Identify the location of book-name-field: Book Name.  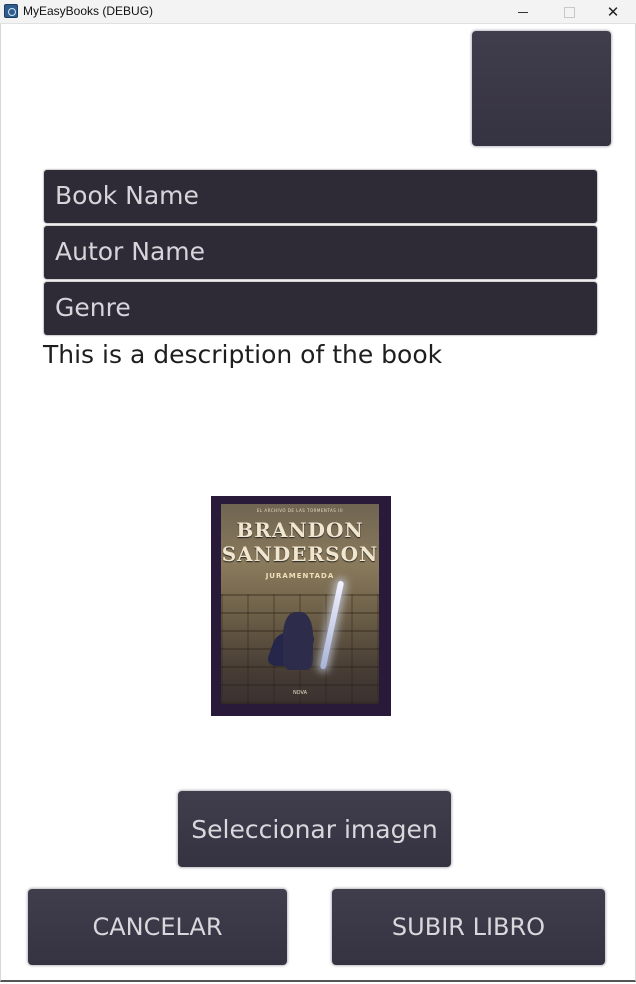
(320, 196).